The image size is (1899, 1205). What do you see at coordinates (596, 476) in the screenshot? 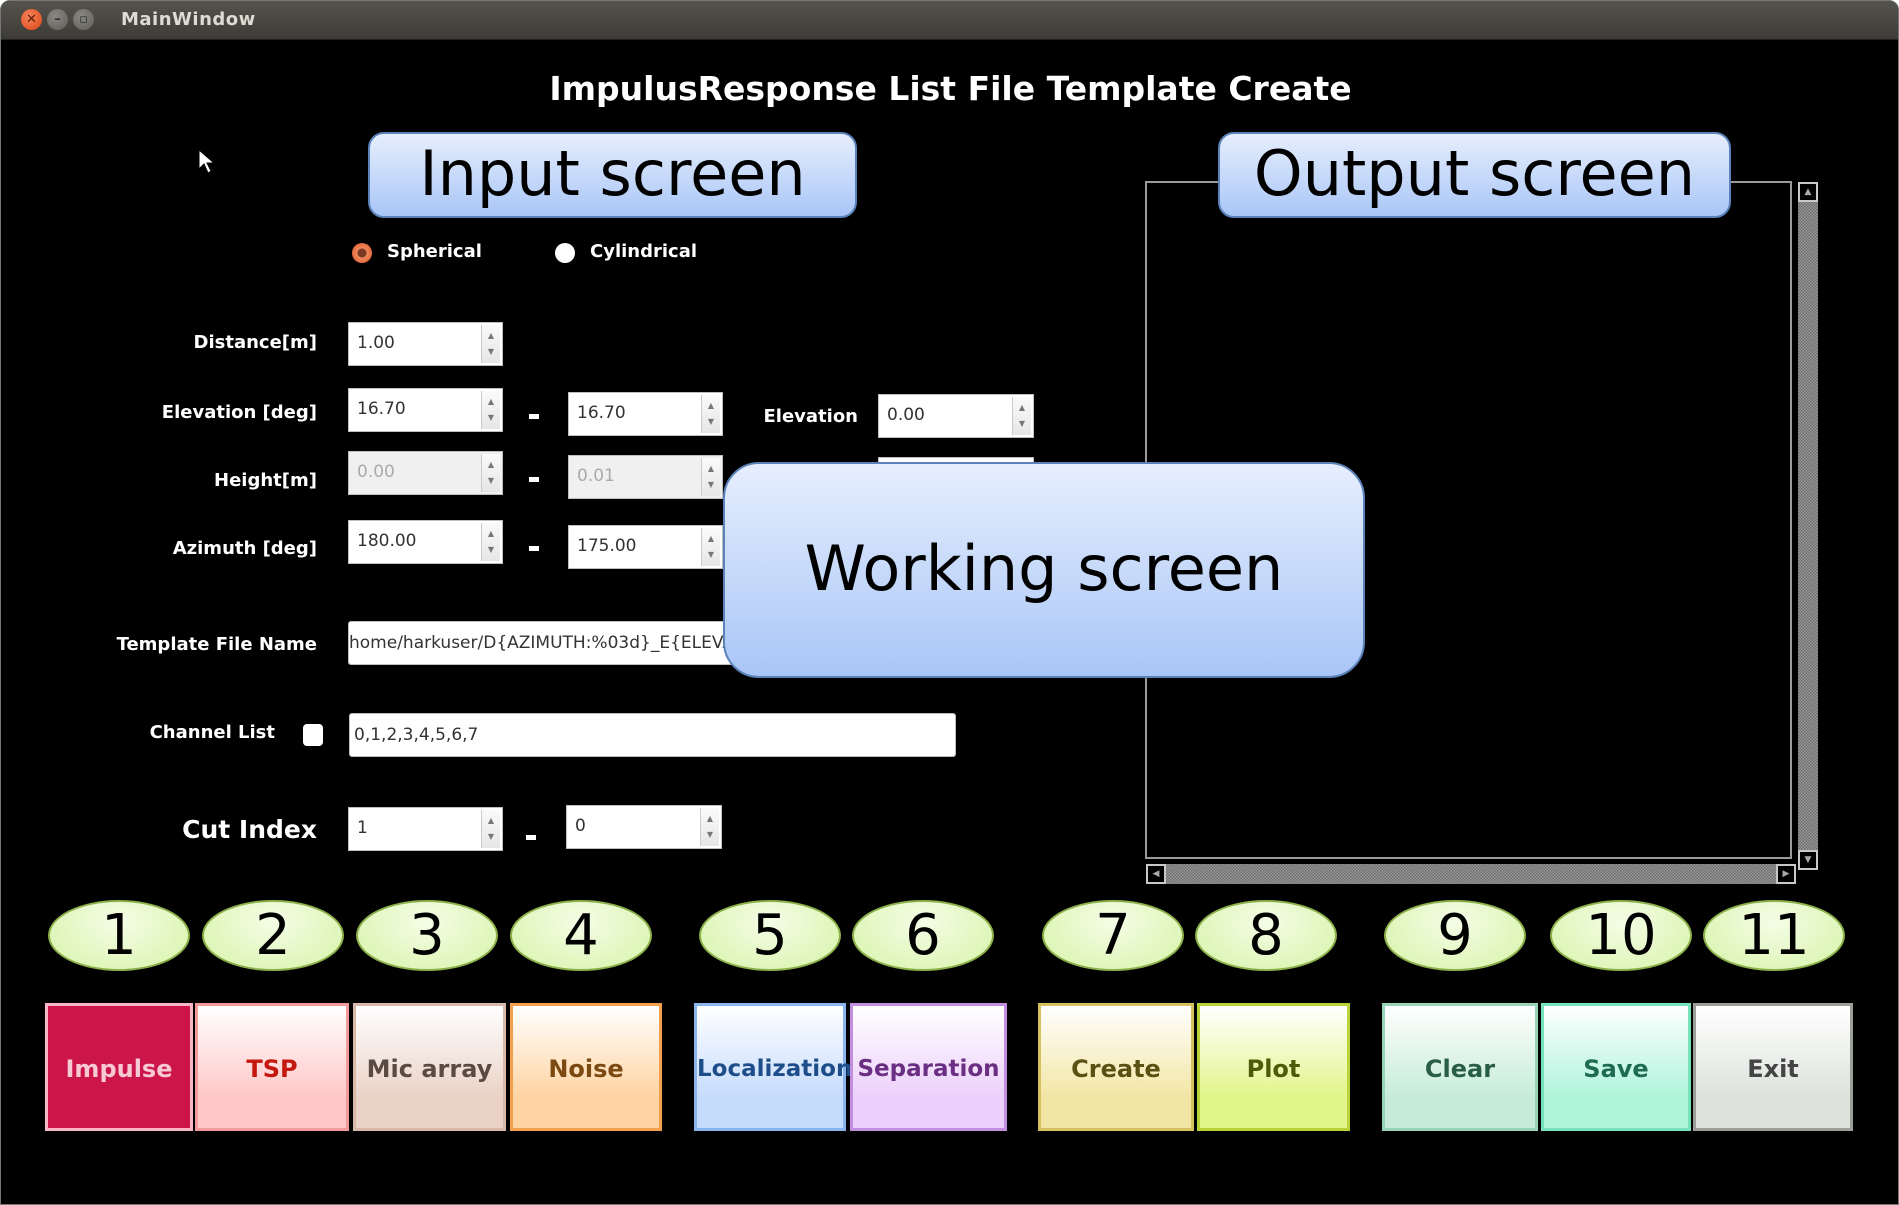
I see `height-to-value: 0.01` at bounding box center [596, 476].